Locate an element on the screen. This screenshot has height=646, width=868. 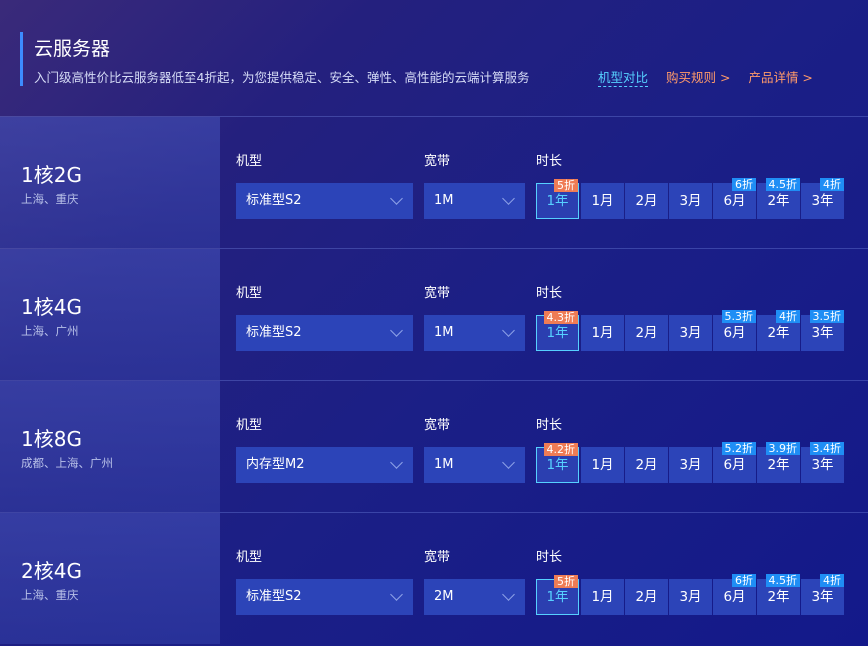
duration-options: 1年 4.2折 1月 2月 3月 6月 5.2折 2年 3.9折 3年 3.4折 is located at coordinates (690, 462).